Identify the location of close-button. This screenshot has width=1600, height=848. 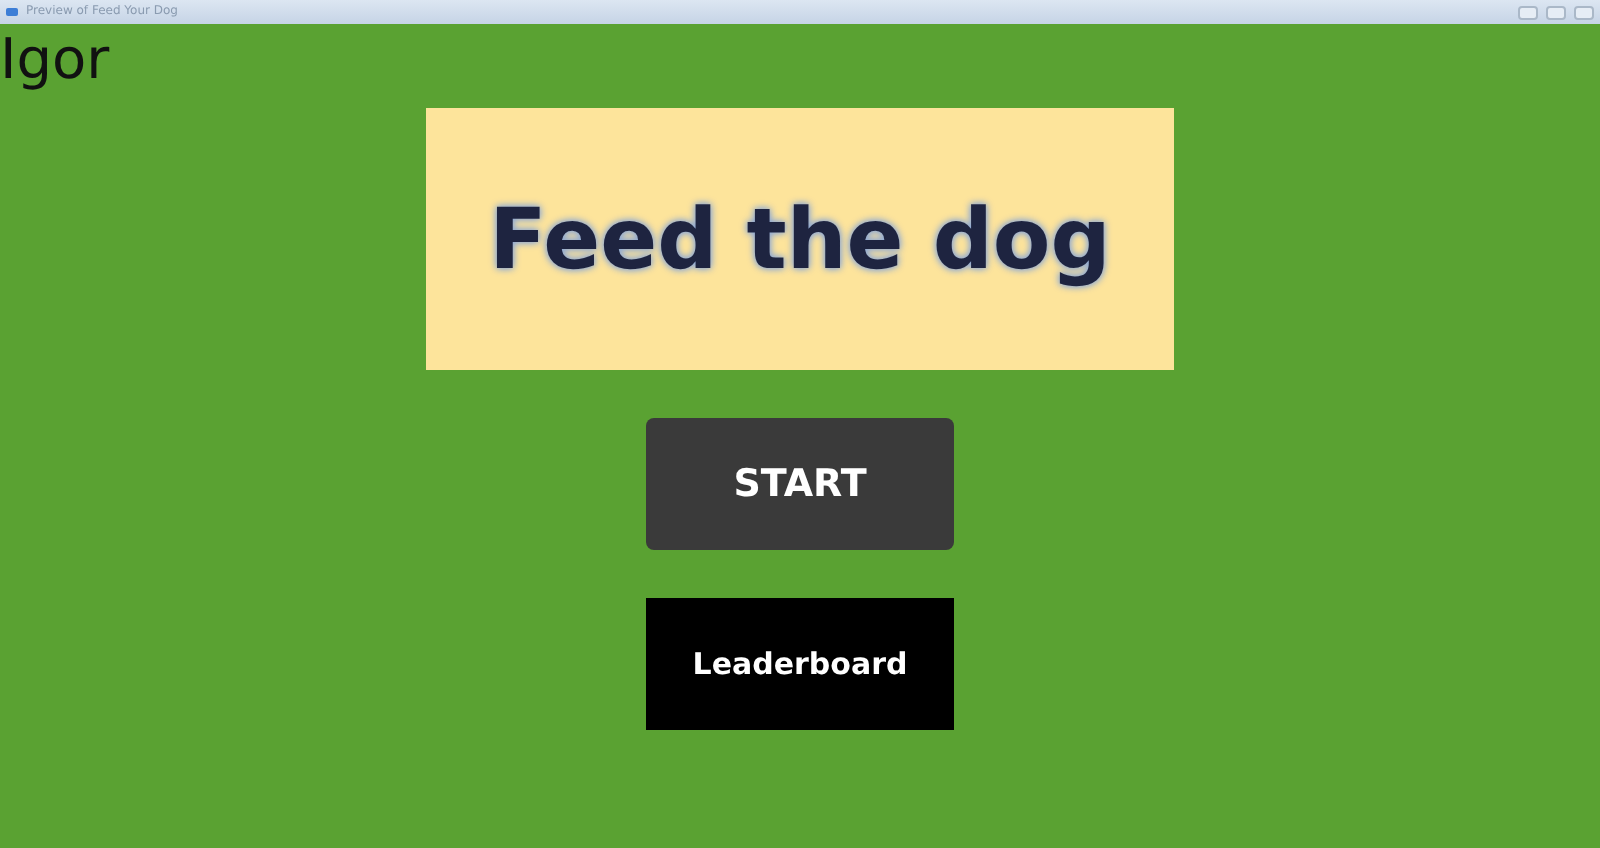
(1584, 12).